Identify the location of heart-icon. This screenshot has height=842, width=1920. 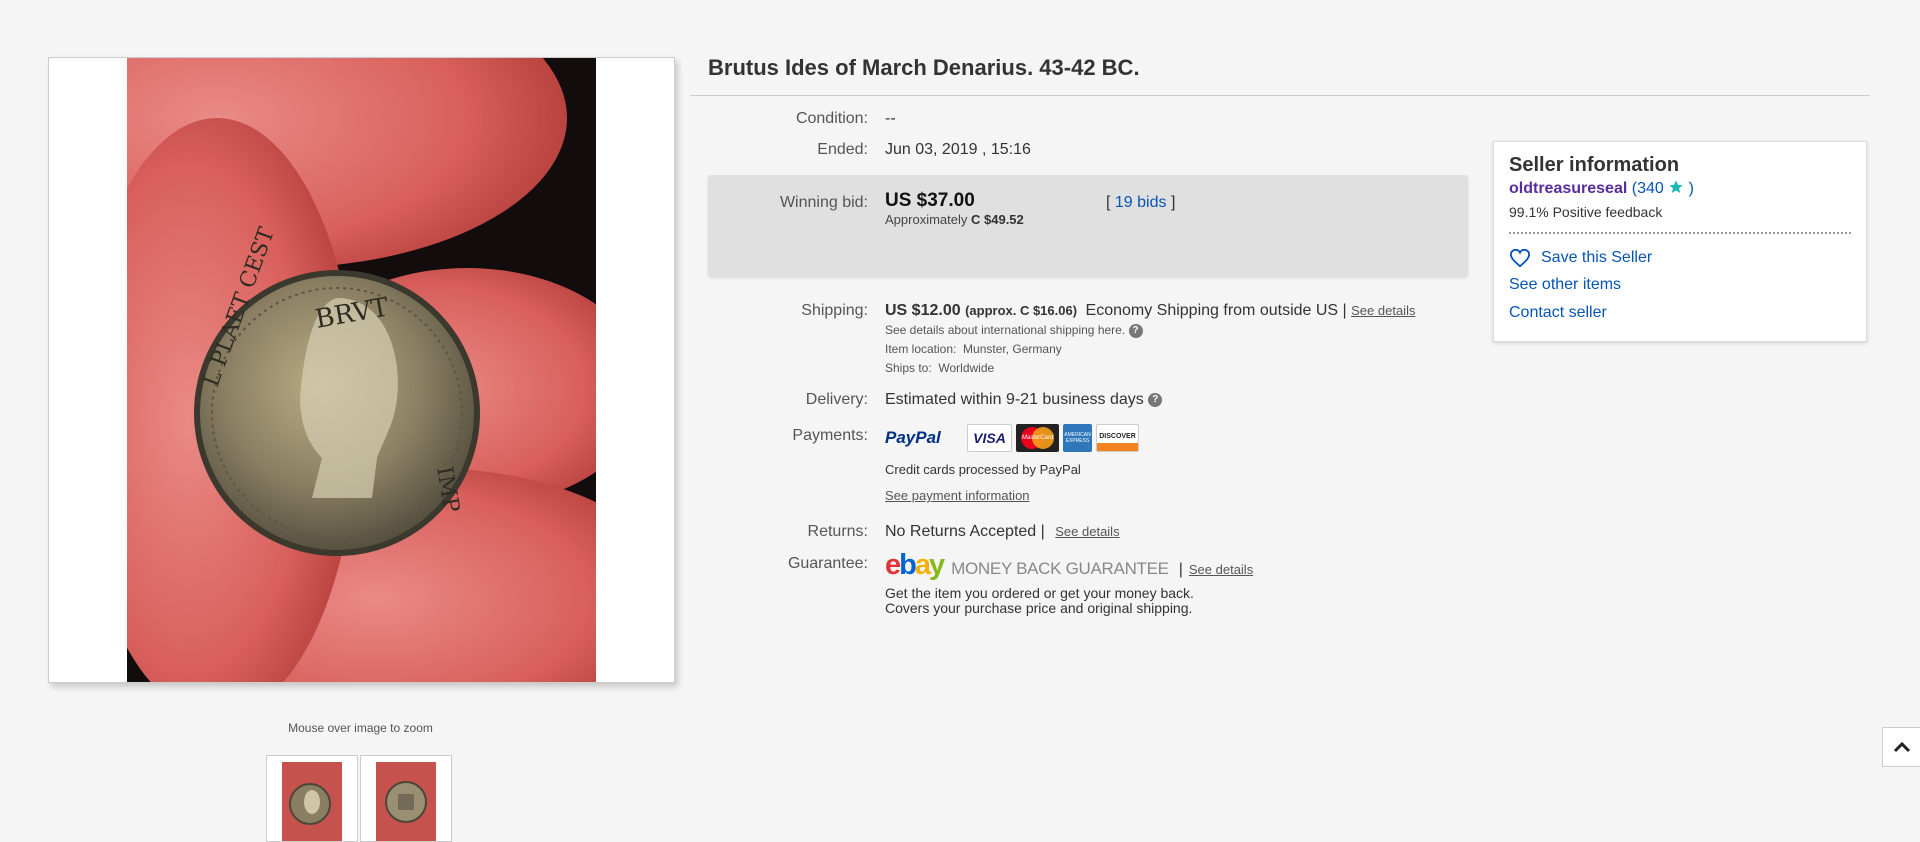
(1520, 258).